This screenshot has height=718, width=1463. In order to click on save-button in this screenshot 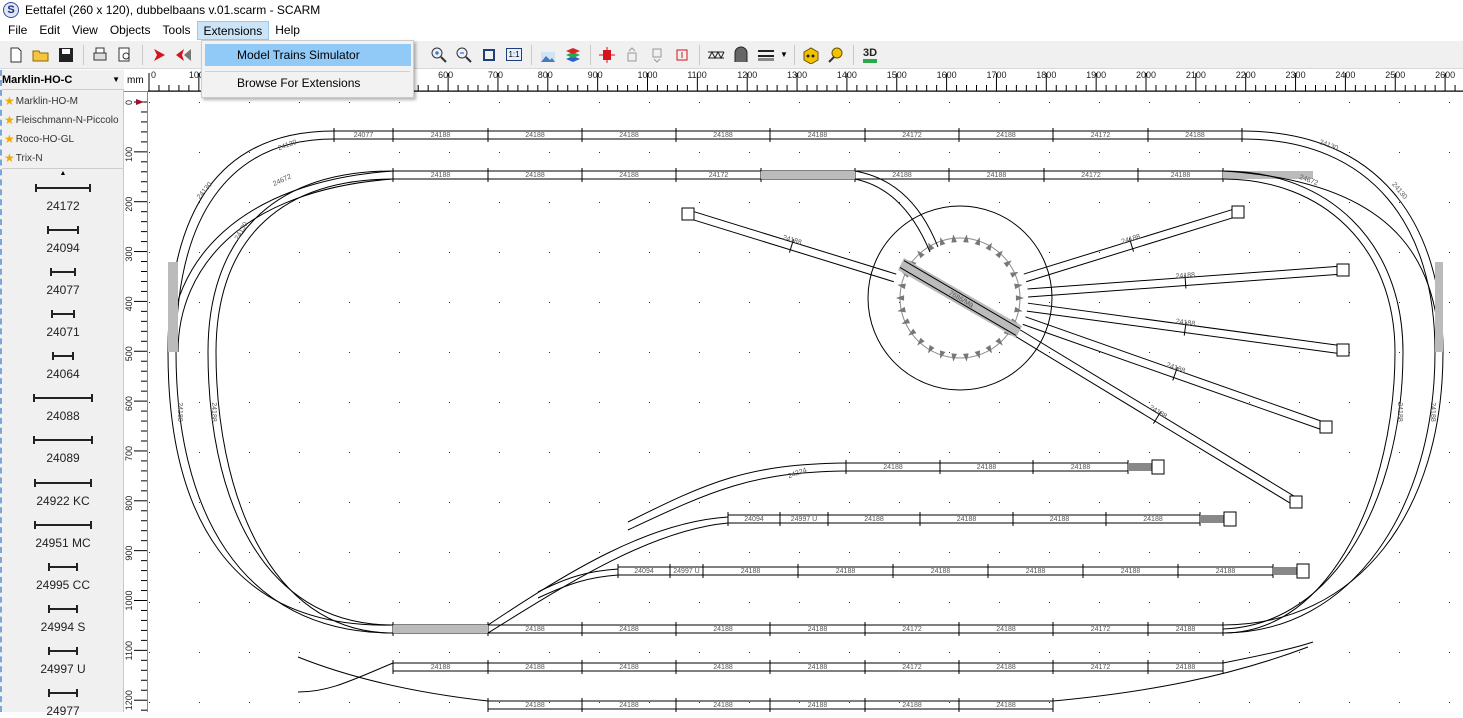, I will do `click(66, 55)`.